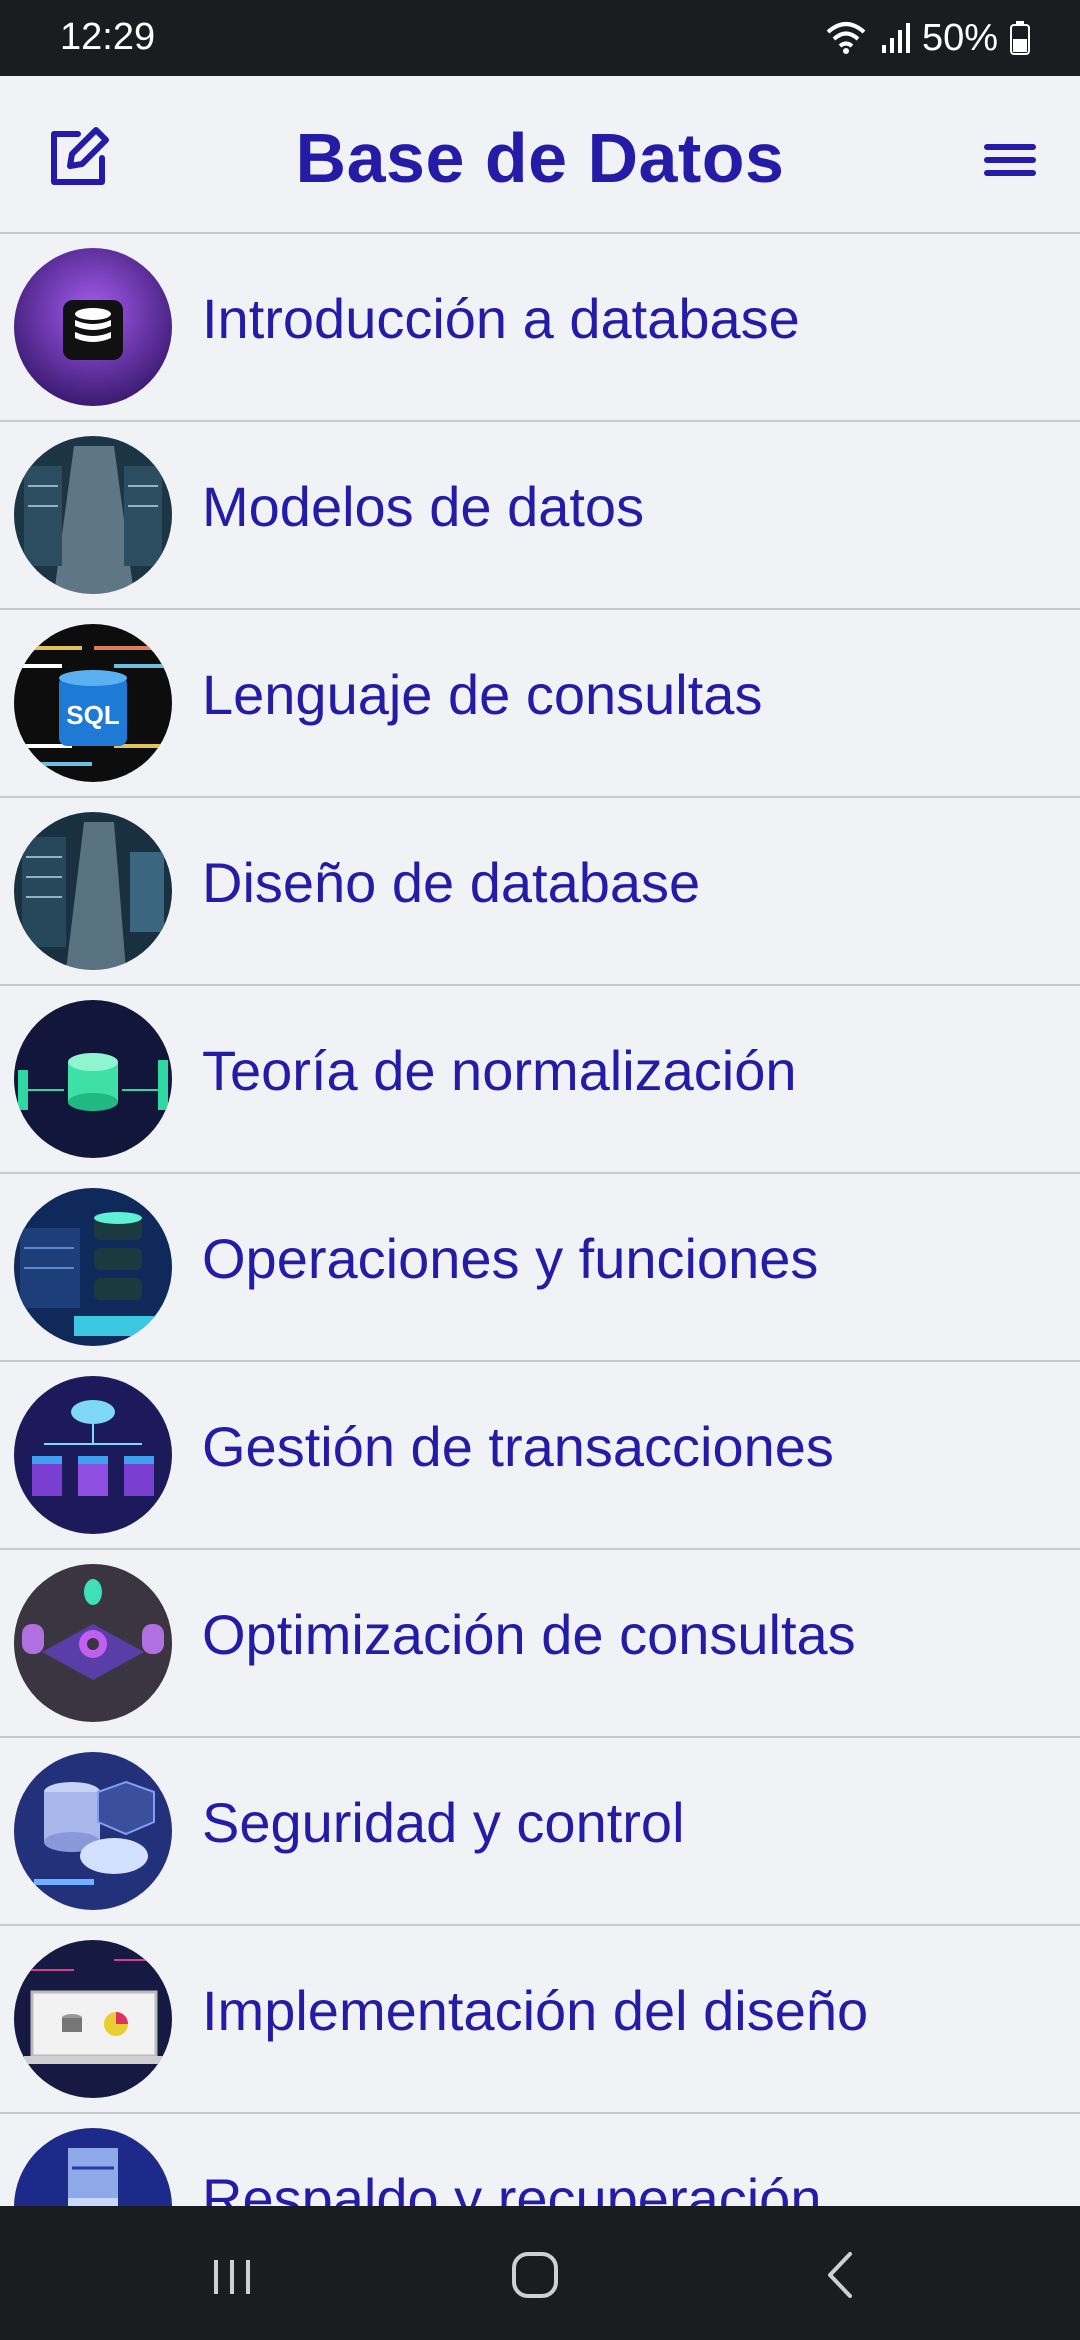 The image size is (1080, 2340). Describe the element at coordinates (93, 1267) in the screenshot. I see `server-stack-icon` at that location.